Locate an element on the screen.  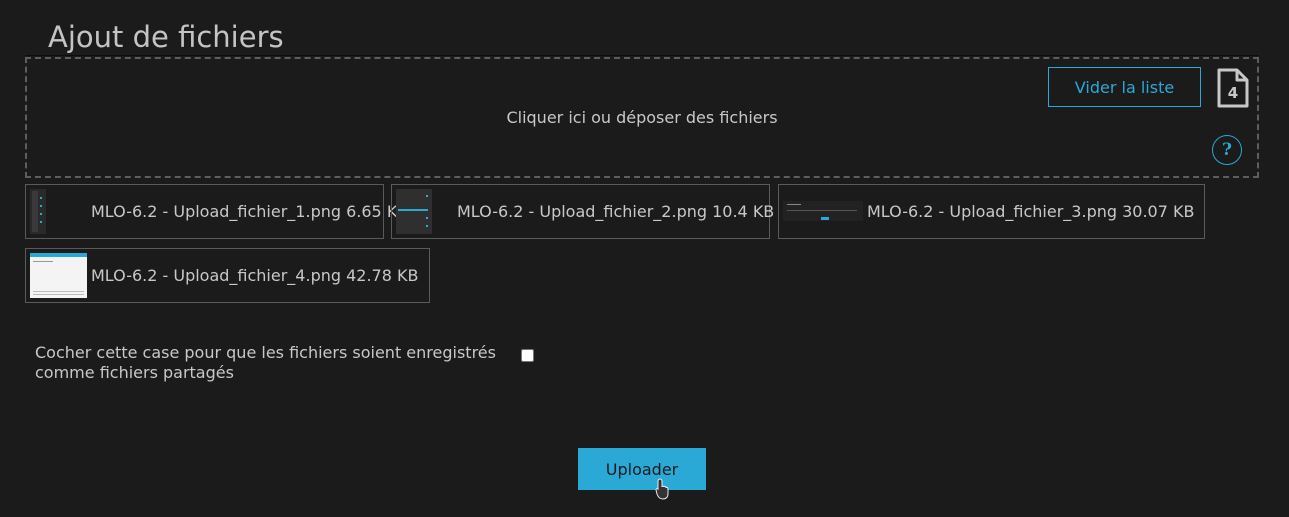
dropzone-prompt: Cliquer ici ou déposer des fichiers is located at coordinates (642, 117).